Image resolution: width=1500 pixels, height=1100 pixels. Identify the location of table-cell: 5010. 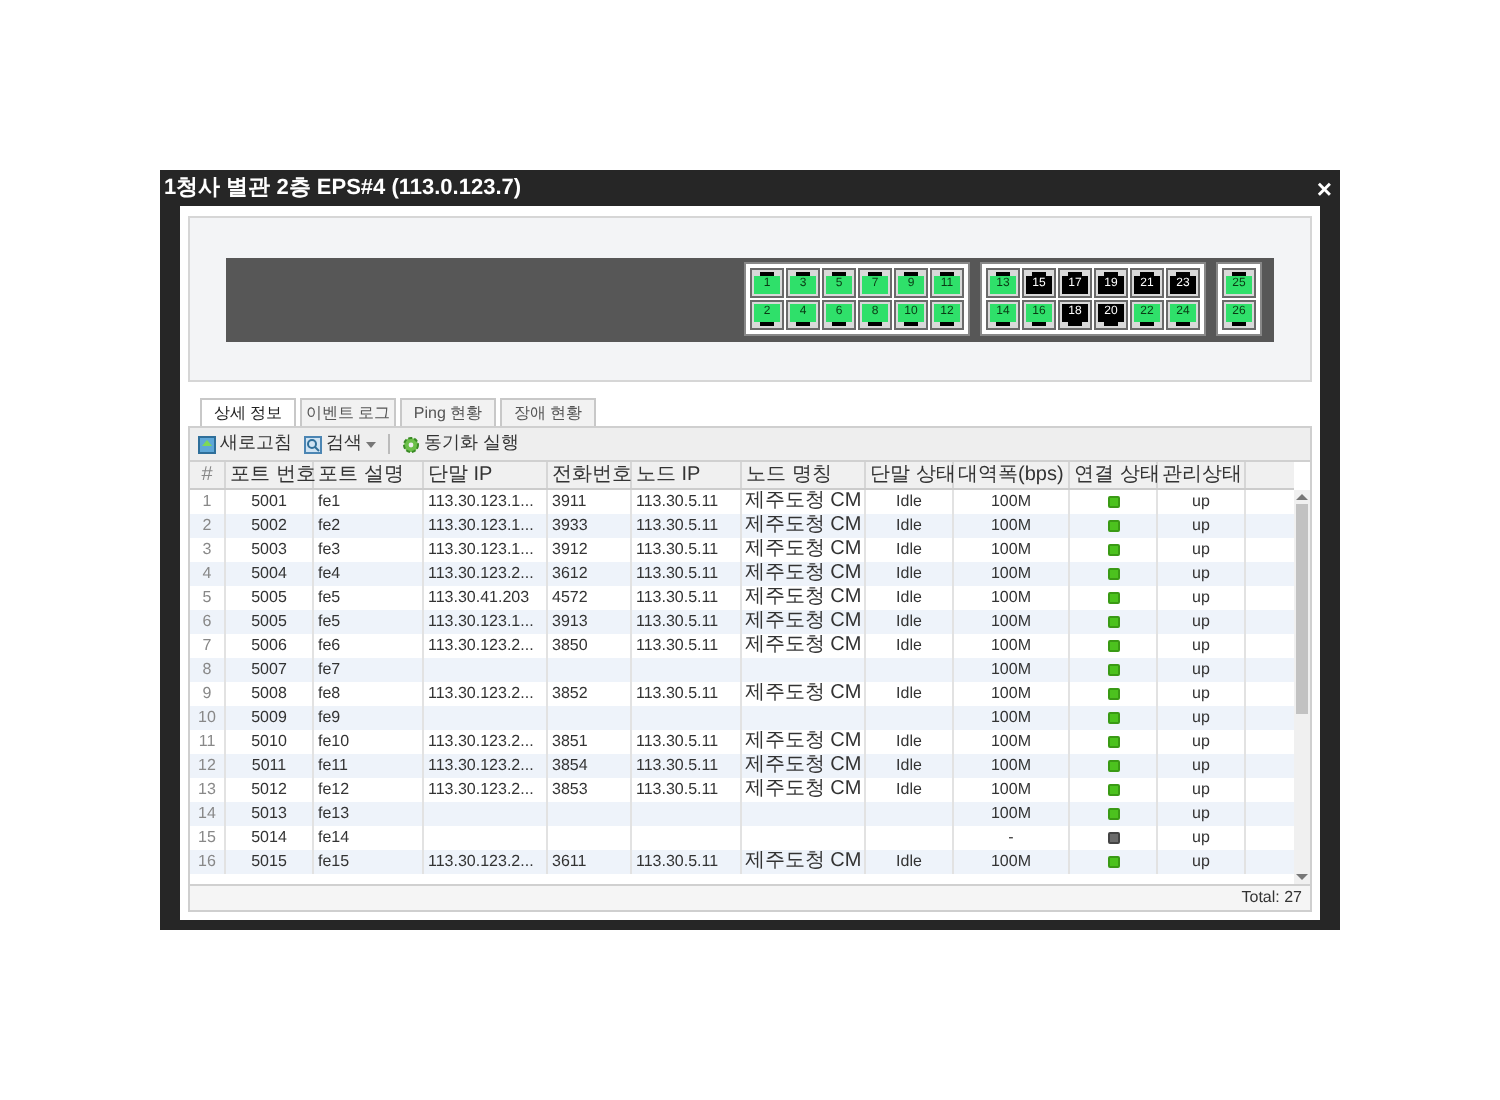
(269, 742).